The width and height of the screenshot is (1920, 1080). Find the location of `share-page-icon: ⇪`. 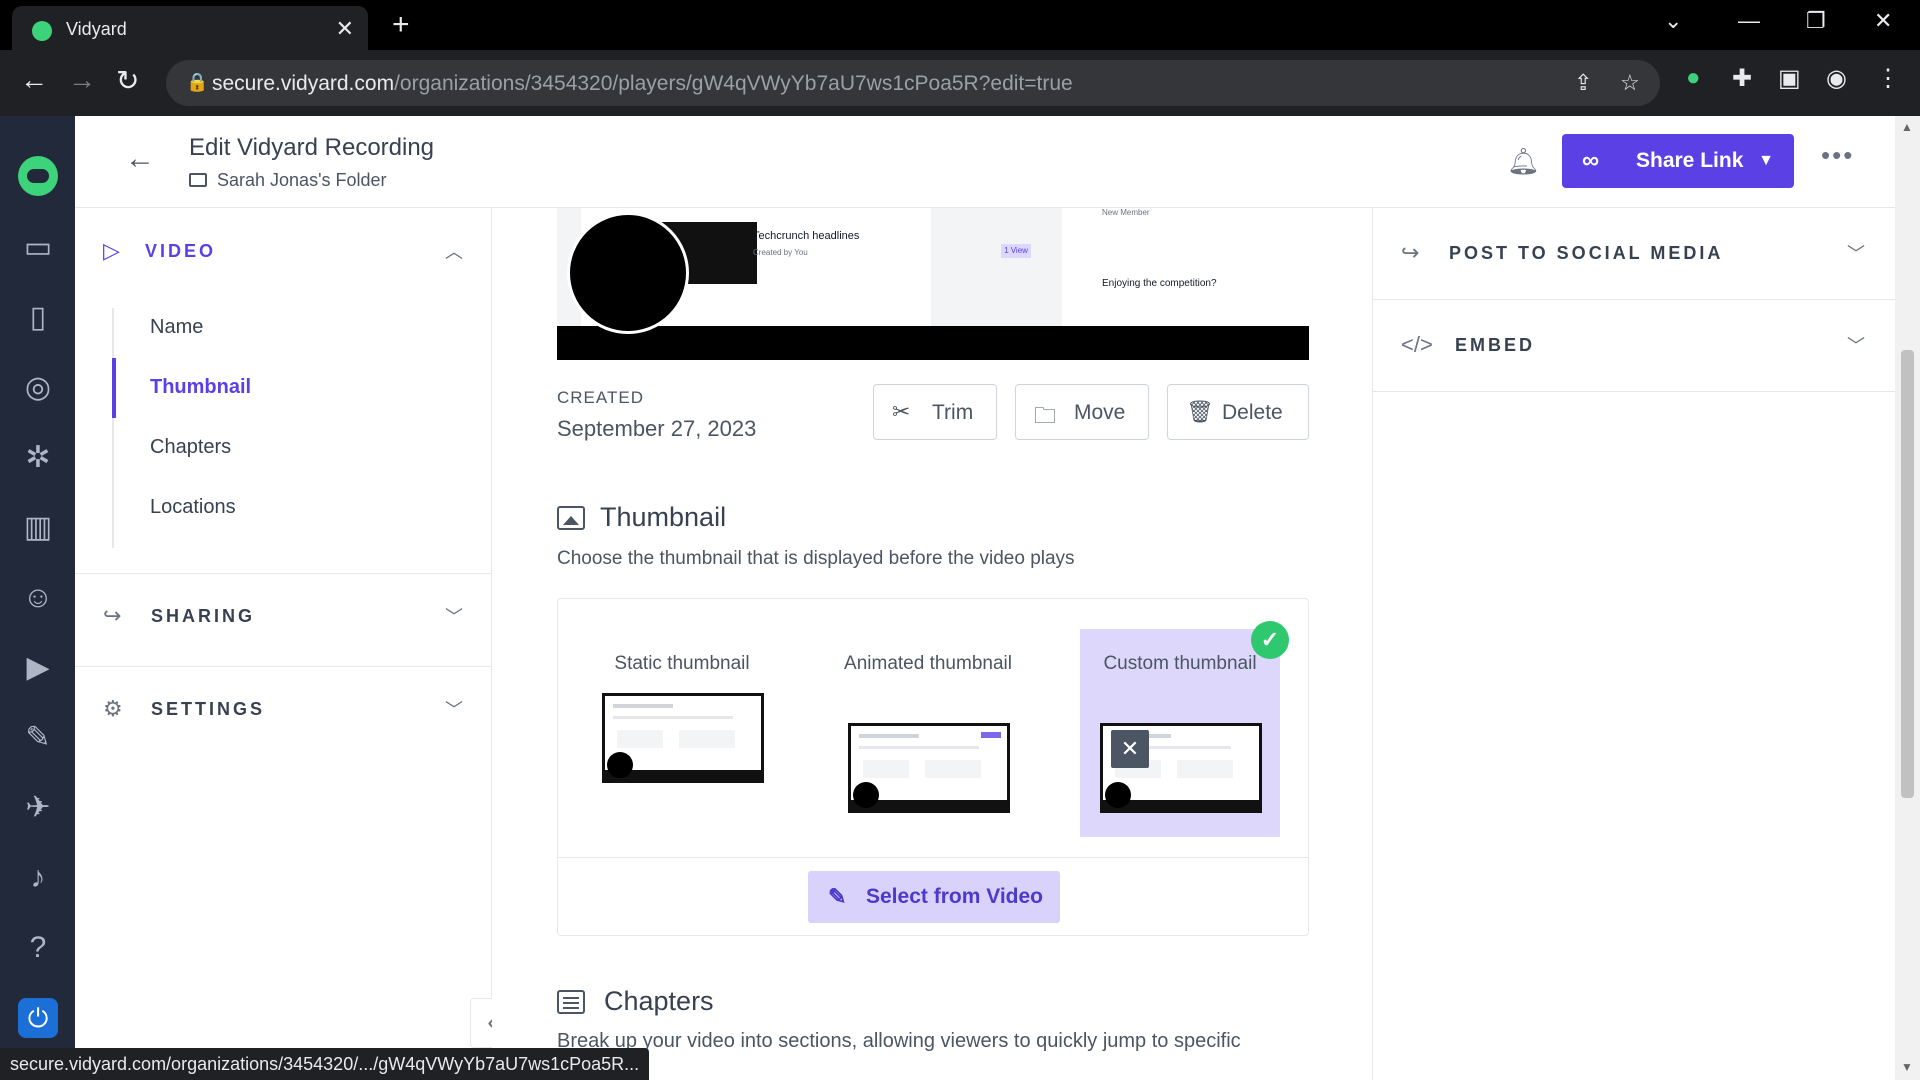

share-page-icon: ⇪ is located at coordinates (1583, 83).